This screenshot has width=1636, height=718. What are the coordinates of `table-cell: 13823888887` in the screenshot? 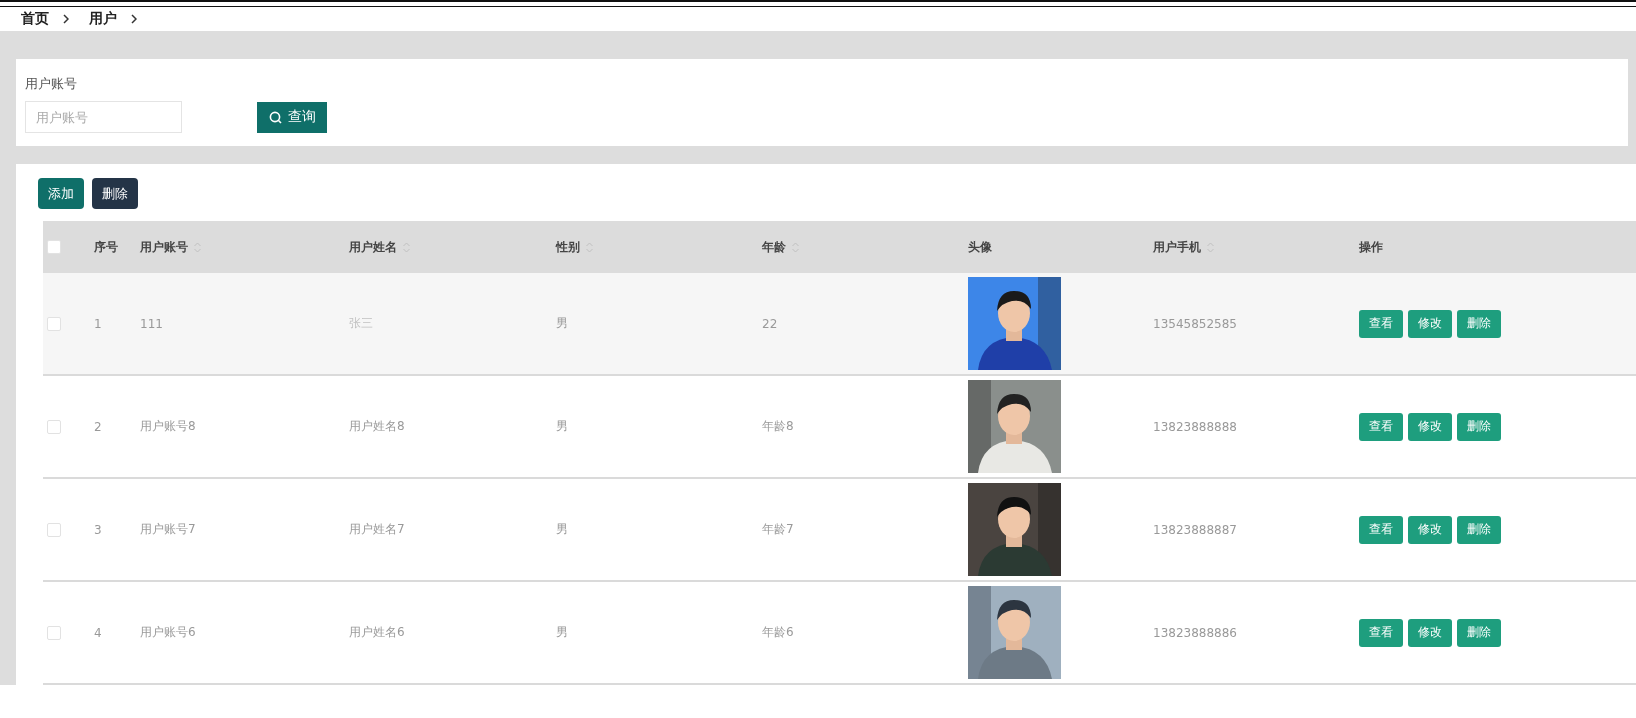 It's located at (1195, 529).